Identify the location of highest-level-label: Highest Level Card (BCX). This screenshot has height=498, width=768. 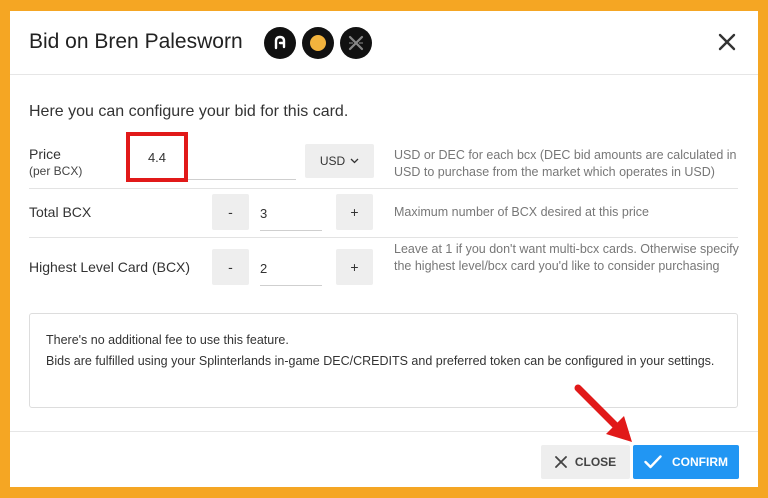
(110, 267).